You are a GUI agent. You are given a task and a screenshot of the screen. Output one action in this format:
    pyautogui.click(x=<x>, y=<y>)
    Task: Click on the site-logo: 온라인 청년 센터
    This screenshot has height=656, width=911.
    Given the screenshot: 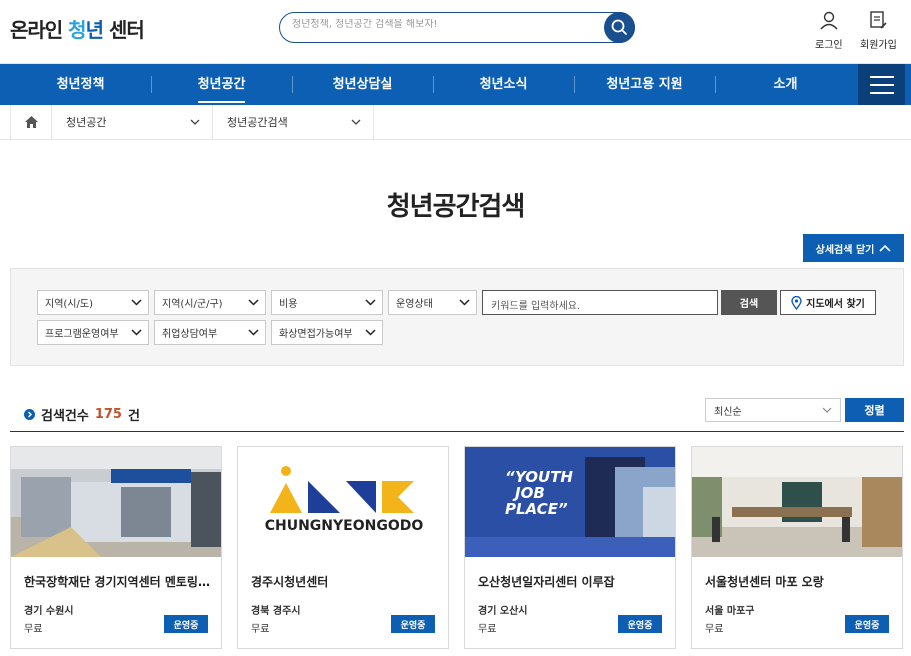 What is the action you would take?
    pyautogui.click(x=77, y=28)
    